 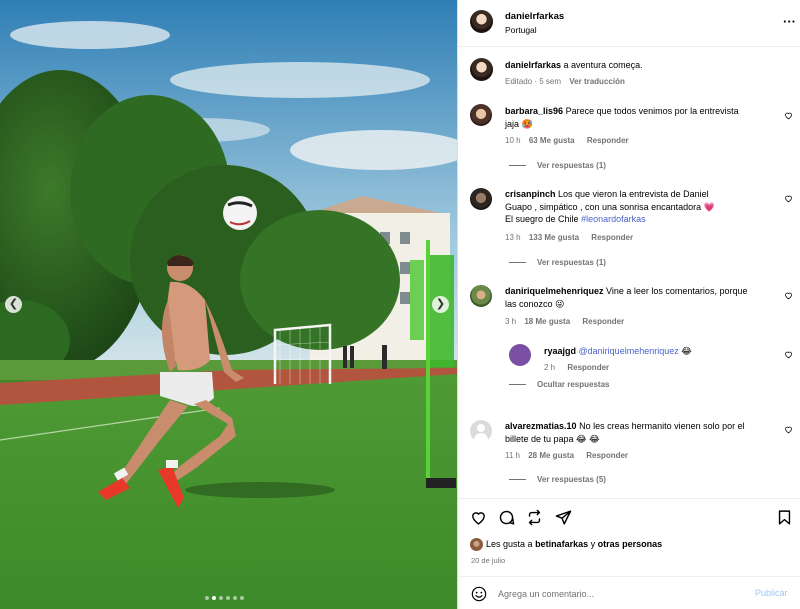 I want to click on comment-username: crisanpinch, so click(x=530, y=194).